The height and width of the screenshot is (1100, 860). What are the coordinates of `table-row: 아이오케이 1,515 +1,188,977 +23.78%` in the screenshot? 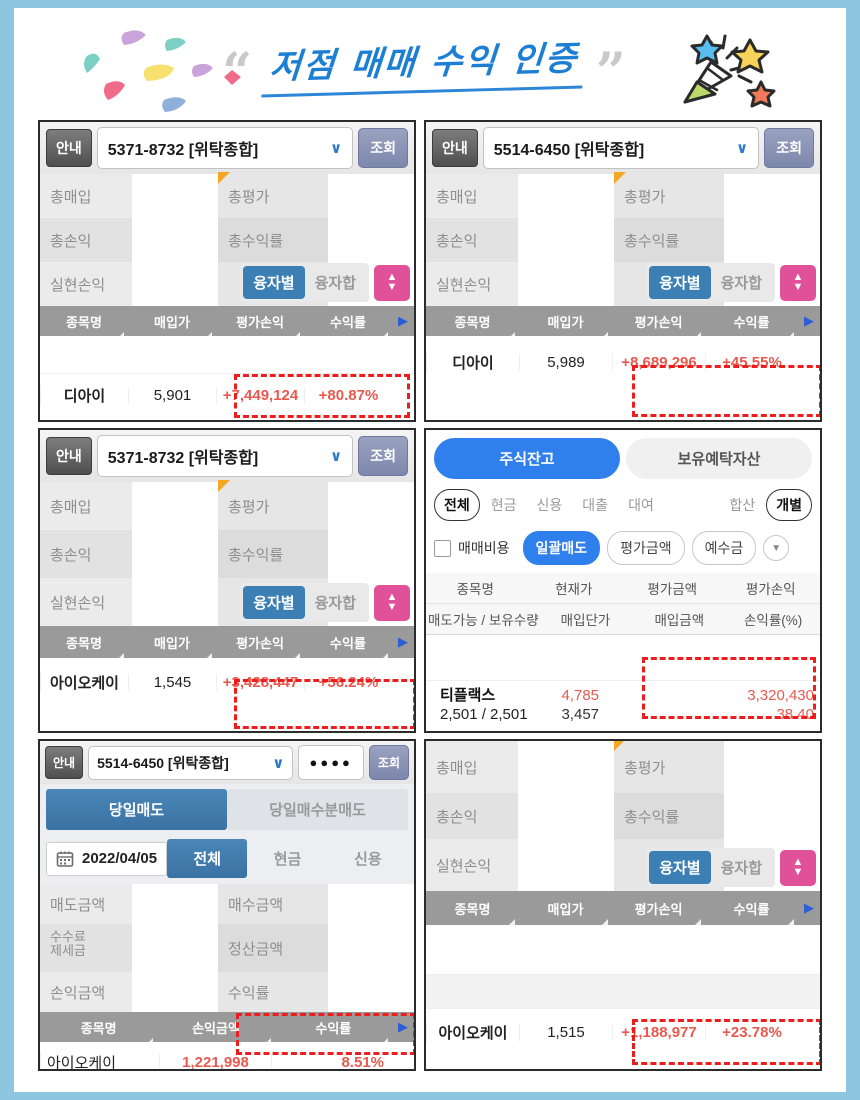 It's located at (623, 1032).